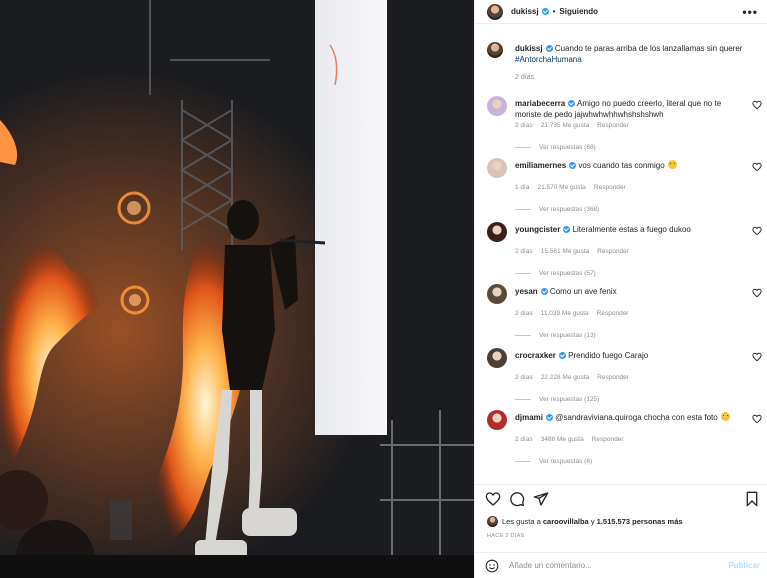 This screenshot has height=578, width=767. I want to click on liker-username: caroovillalba, so click(566, 521).